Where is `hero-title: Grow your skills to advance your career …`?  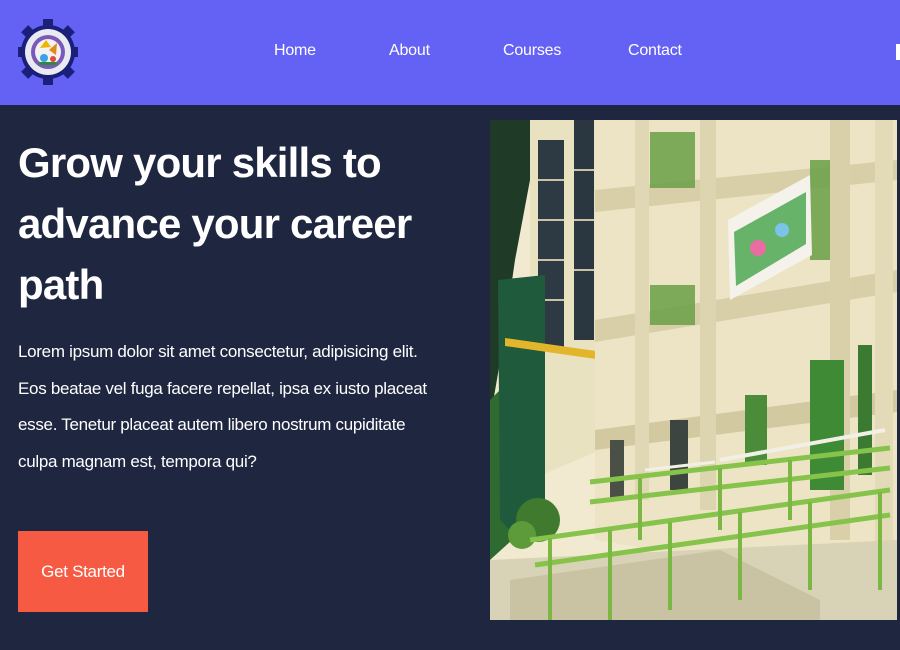
hero-title: Grow your skills to advance your career … is located at coordinates (215, 223).